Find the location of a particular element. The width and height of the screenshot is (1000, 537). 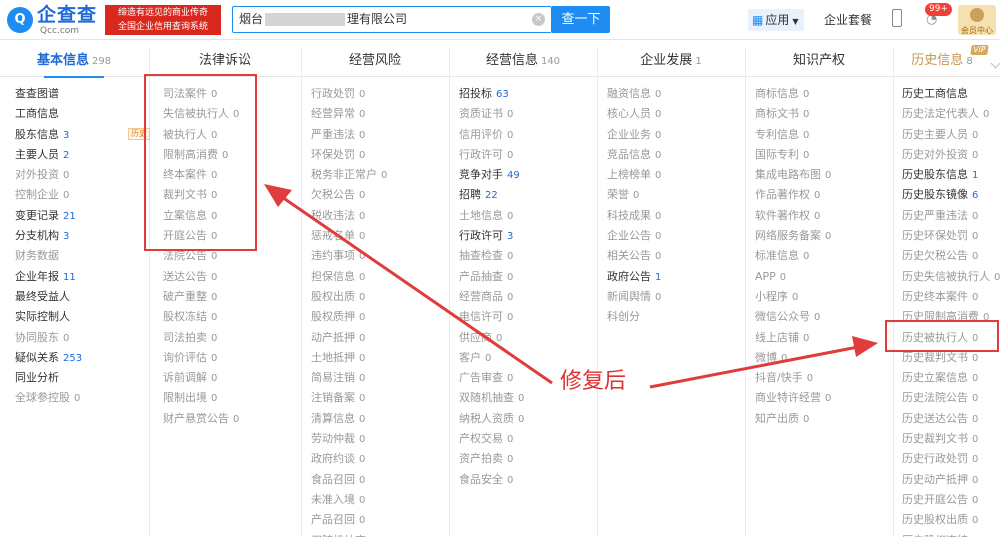

arrow-head-right-icon is located at coordinates (865, 346).